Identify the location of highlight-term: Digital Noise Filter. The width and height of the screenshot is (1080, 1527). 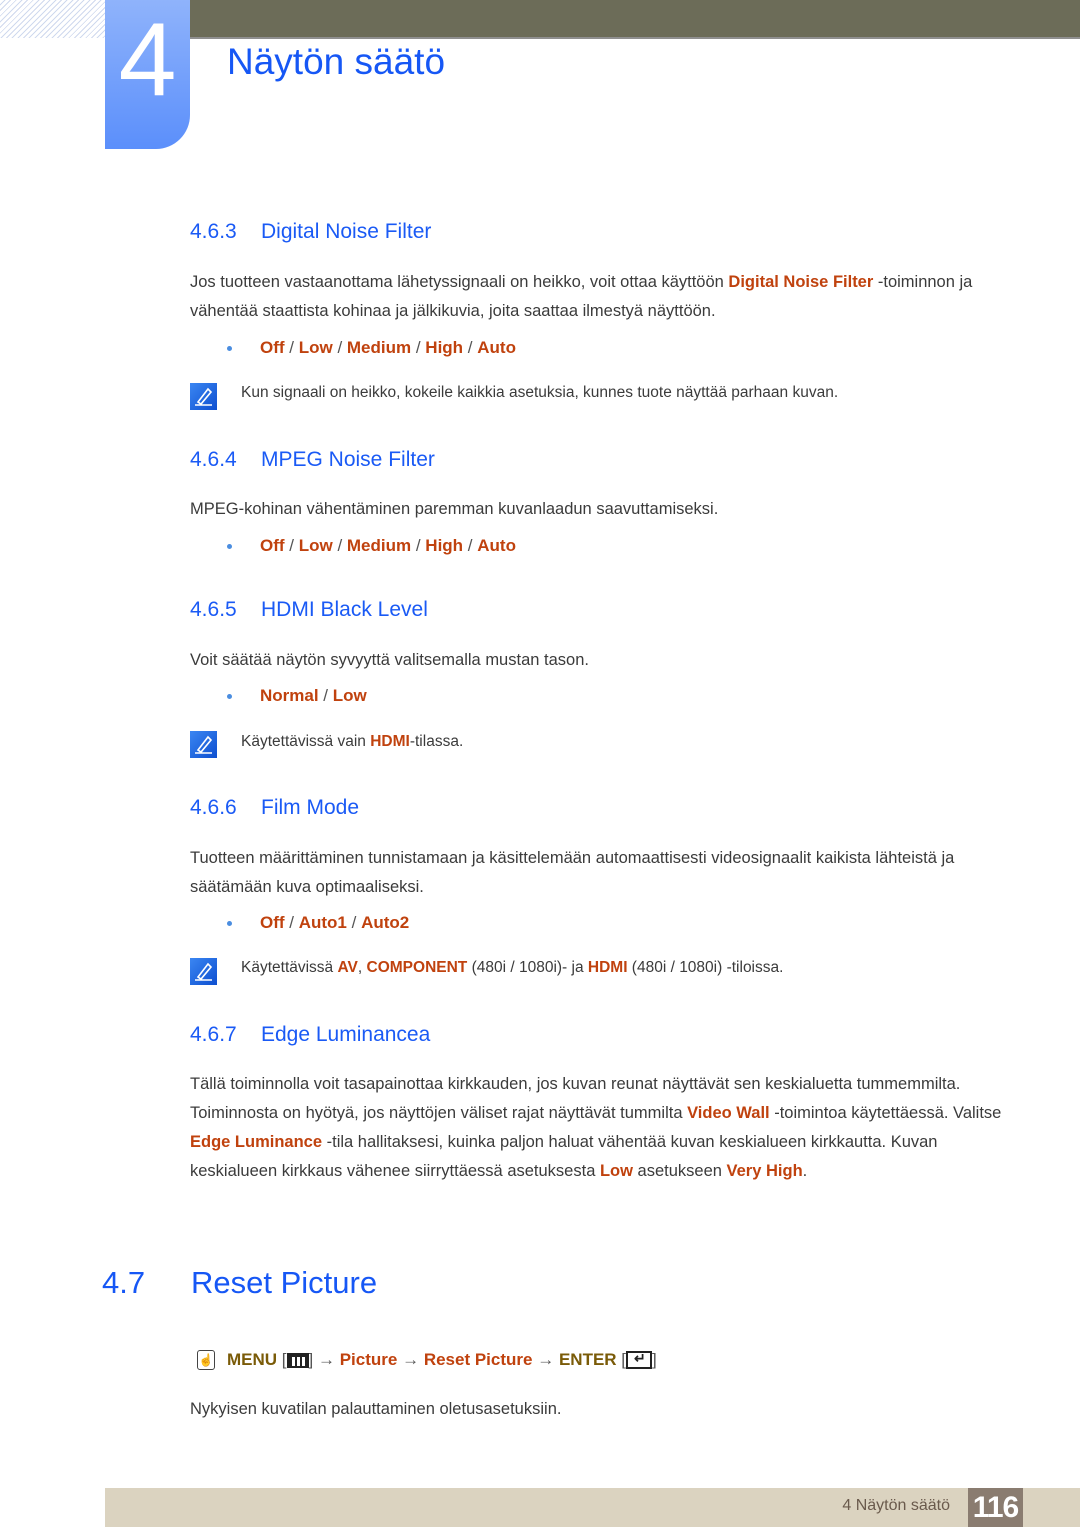
(801, 282).